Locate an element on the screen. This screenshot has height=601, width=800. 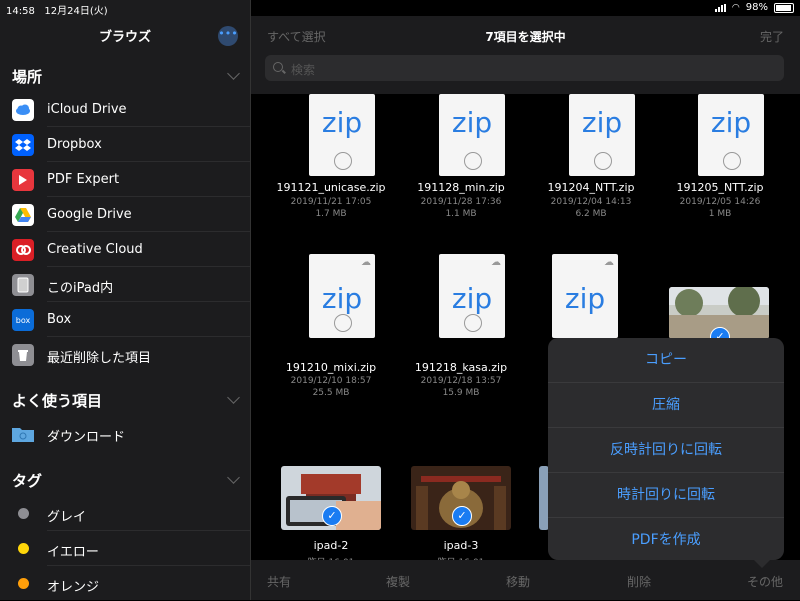
trash-icon is located at coordinates (23, 355).